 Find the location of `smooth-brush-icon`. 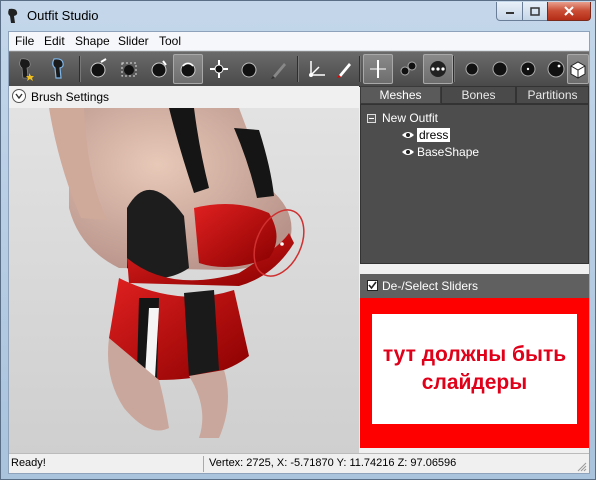

smooth-brush-icon is located at coordinates (188, 70).